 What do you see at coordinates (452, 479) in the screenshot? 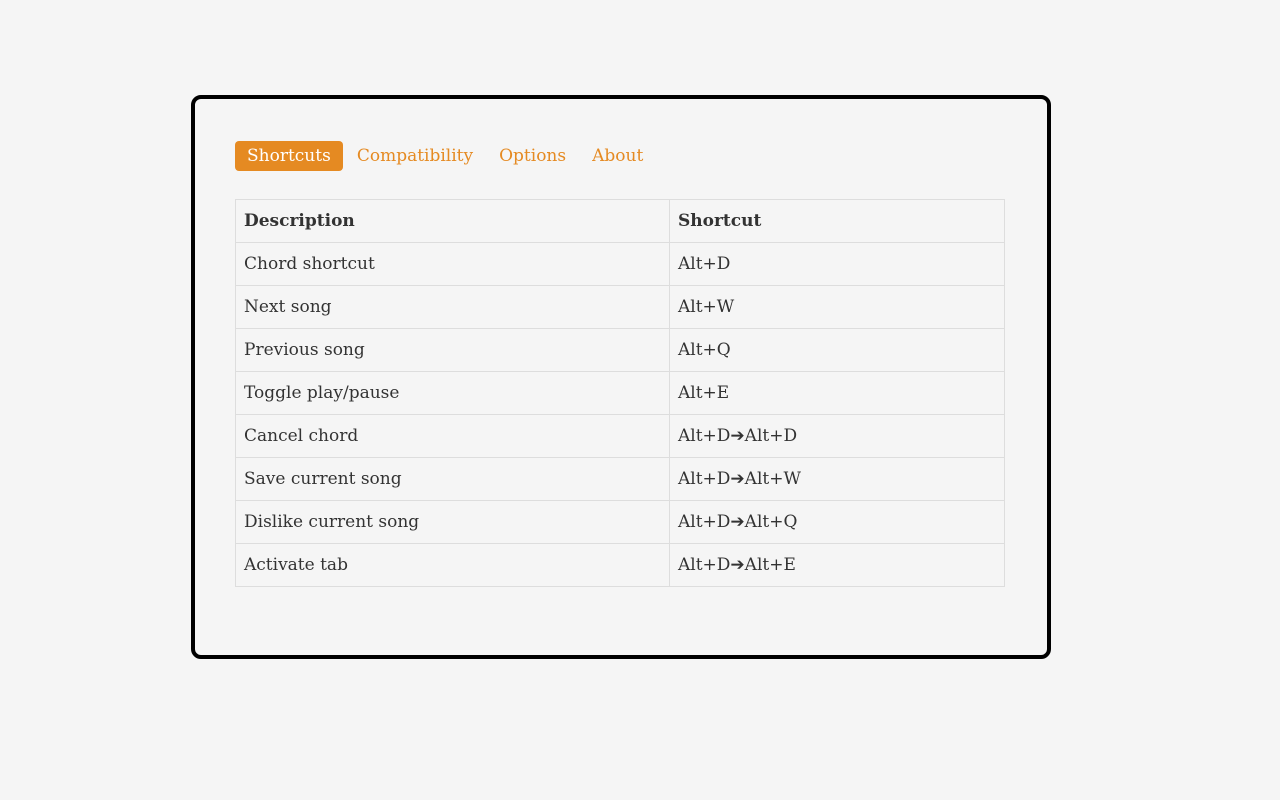
I see `row-description: Save current song` at bounding box center [452, 479].